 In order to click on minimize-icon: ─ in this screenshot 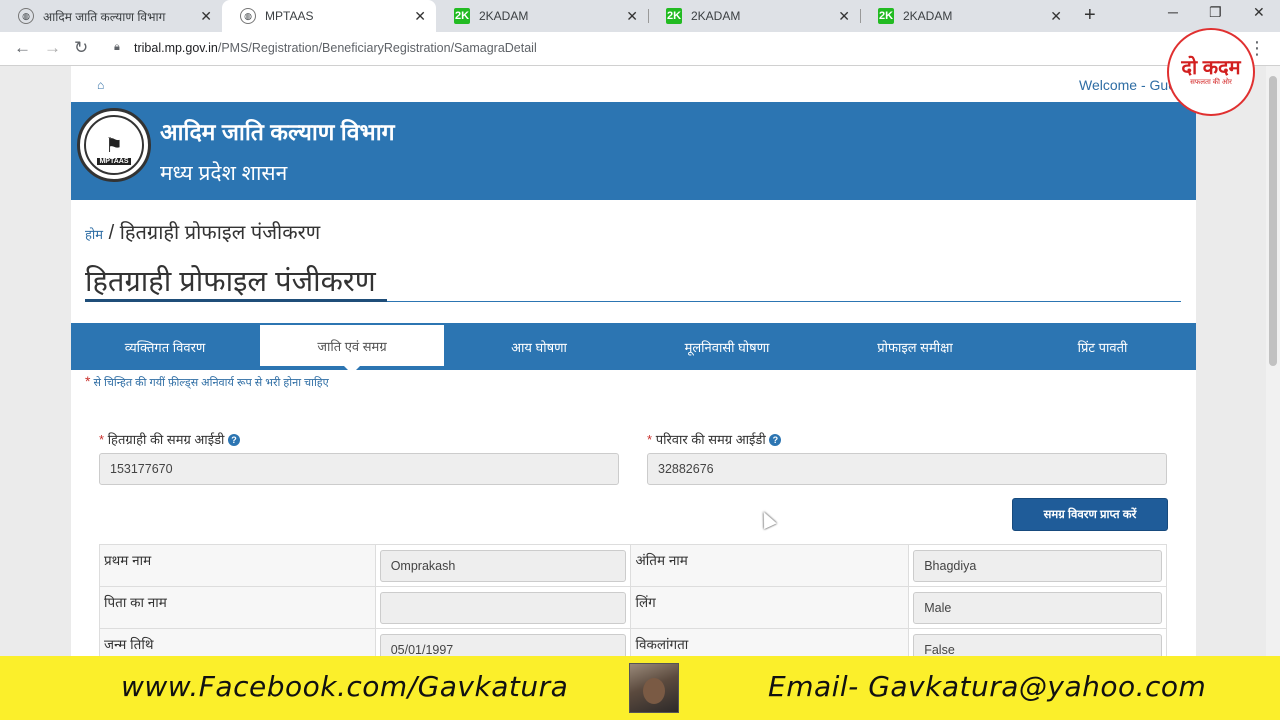, I will do `click(1173, 12)`.